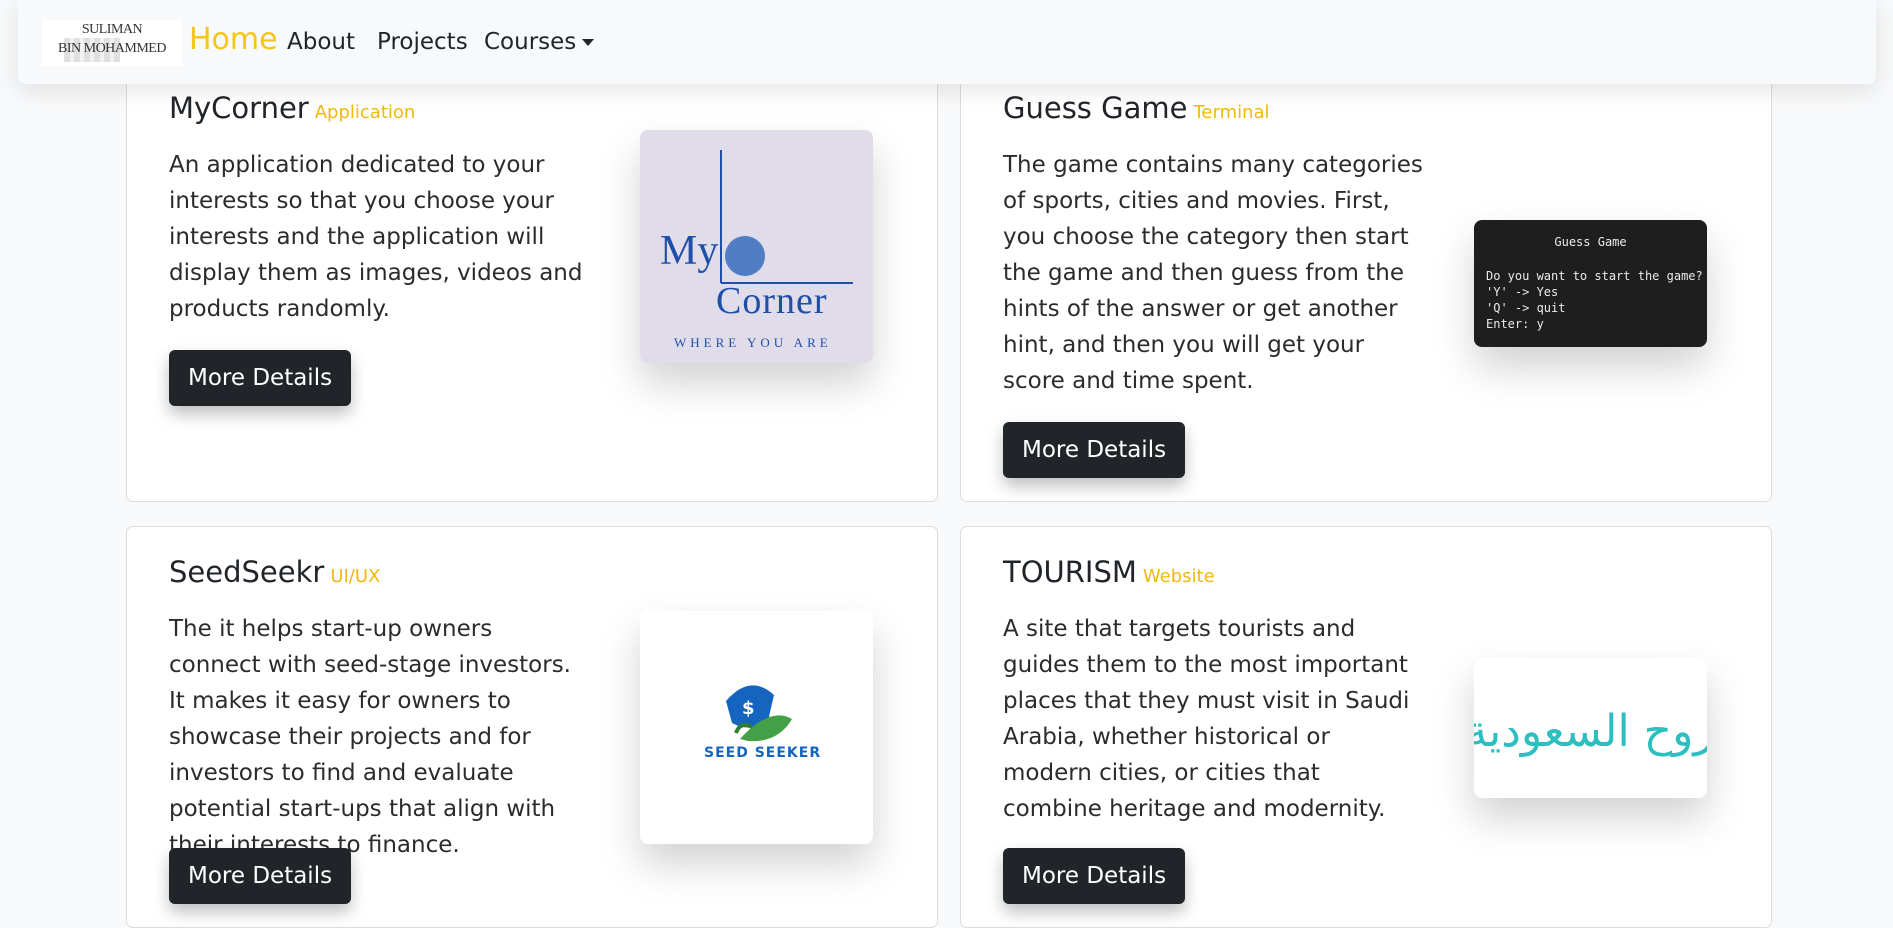 Image resolution: width=1893 pixels, height=928 pixels. What do you see at coordinates (762, 723) in the screenshot?
I see `seedseeker-logo-icon: $ SEED SEEKER` at bounding box center [762, 723].